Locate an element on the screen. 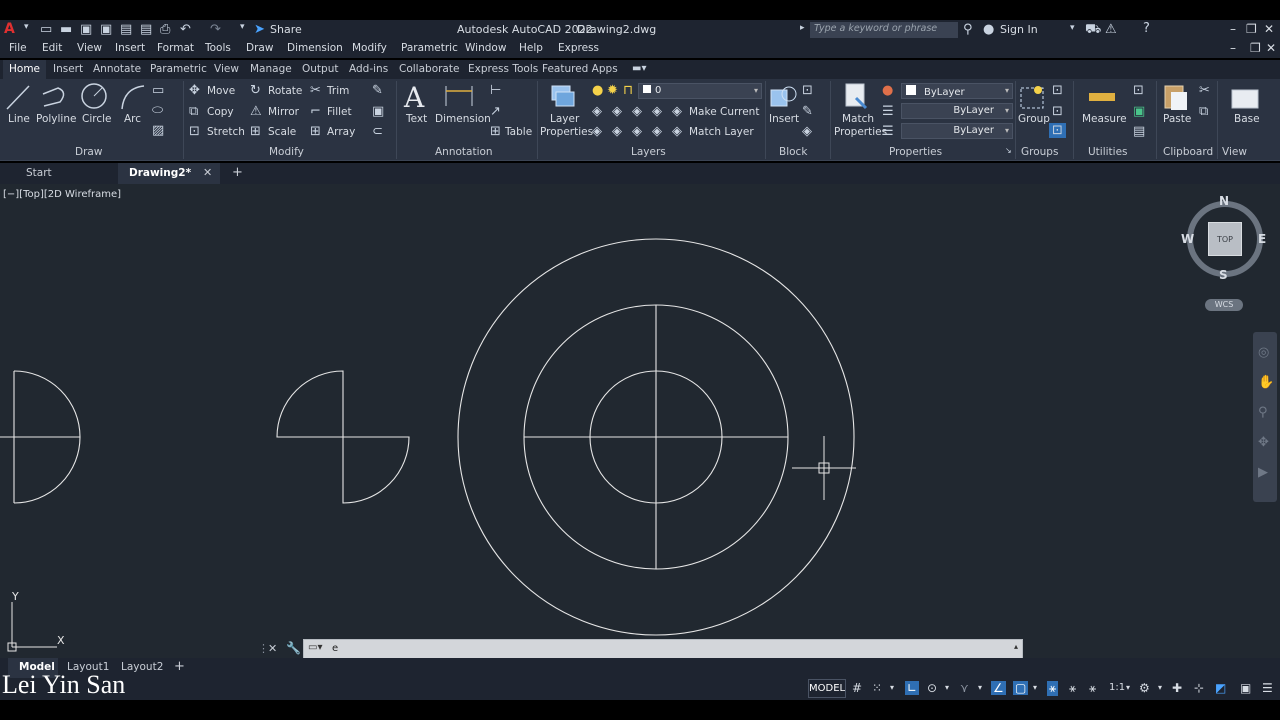 This screenshot has width=1280, height=720. layout2-tab: Layout2 is located at coordinates (142, 667).